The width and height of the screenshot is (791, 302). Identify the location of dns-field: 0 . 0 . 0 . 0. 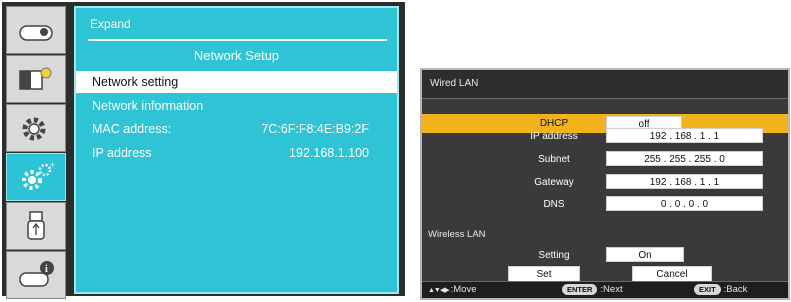
(684, 203).